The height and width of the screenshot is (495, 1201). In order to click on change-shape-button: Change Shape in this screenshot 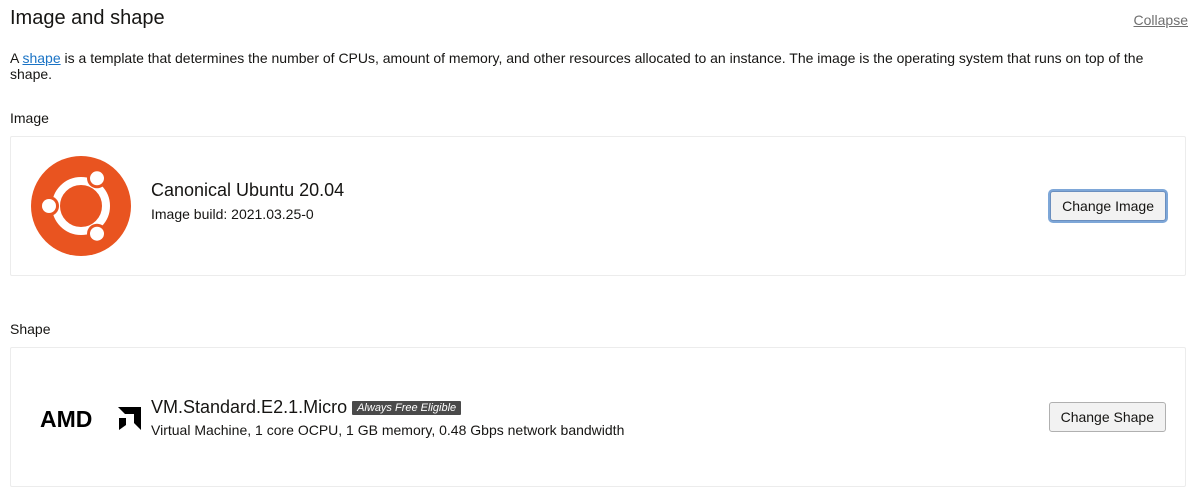, I will do `click(1107, 417)`.